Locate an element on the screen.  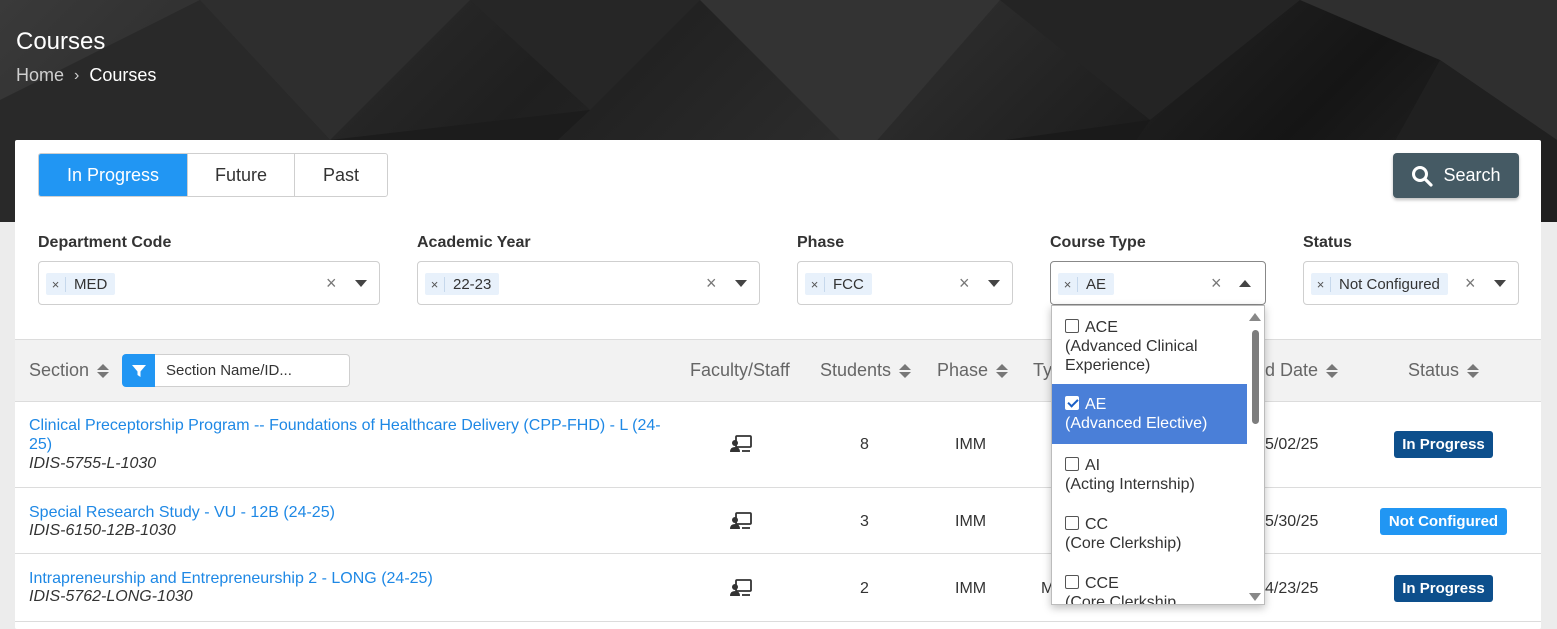
breadcrumb-home-link: Home is located at coordinates (40, 75).